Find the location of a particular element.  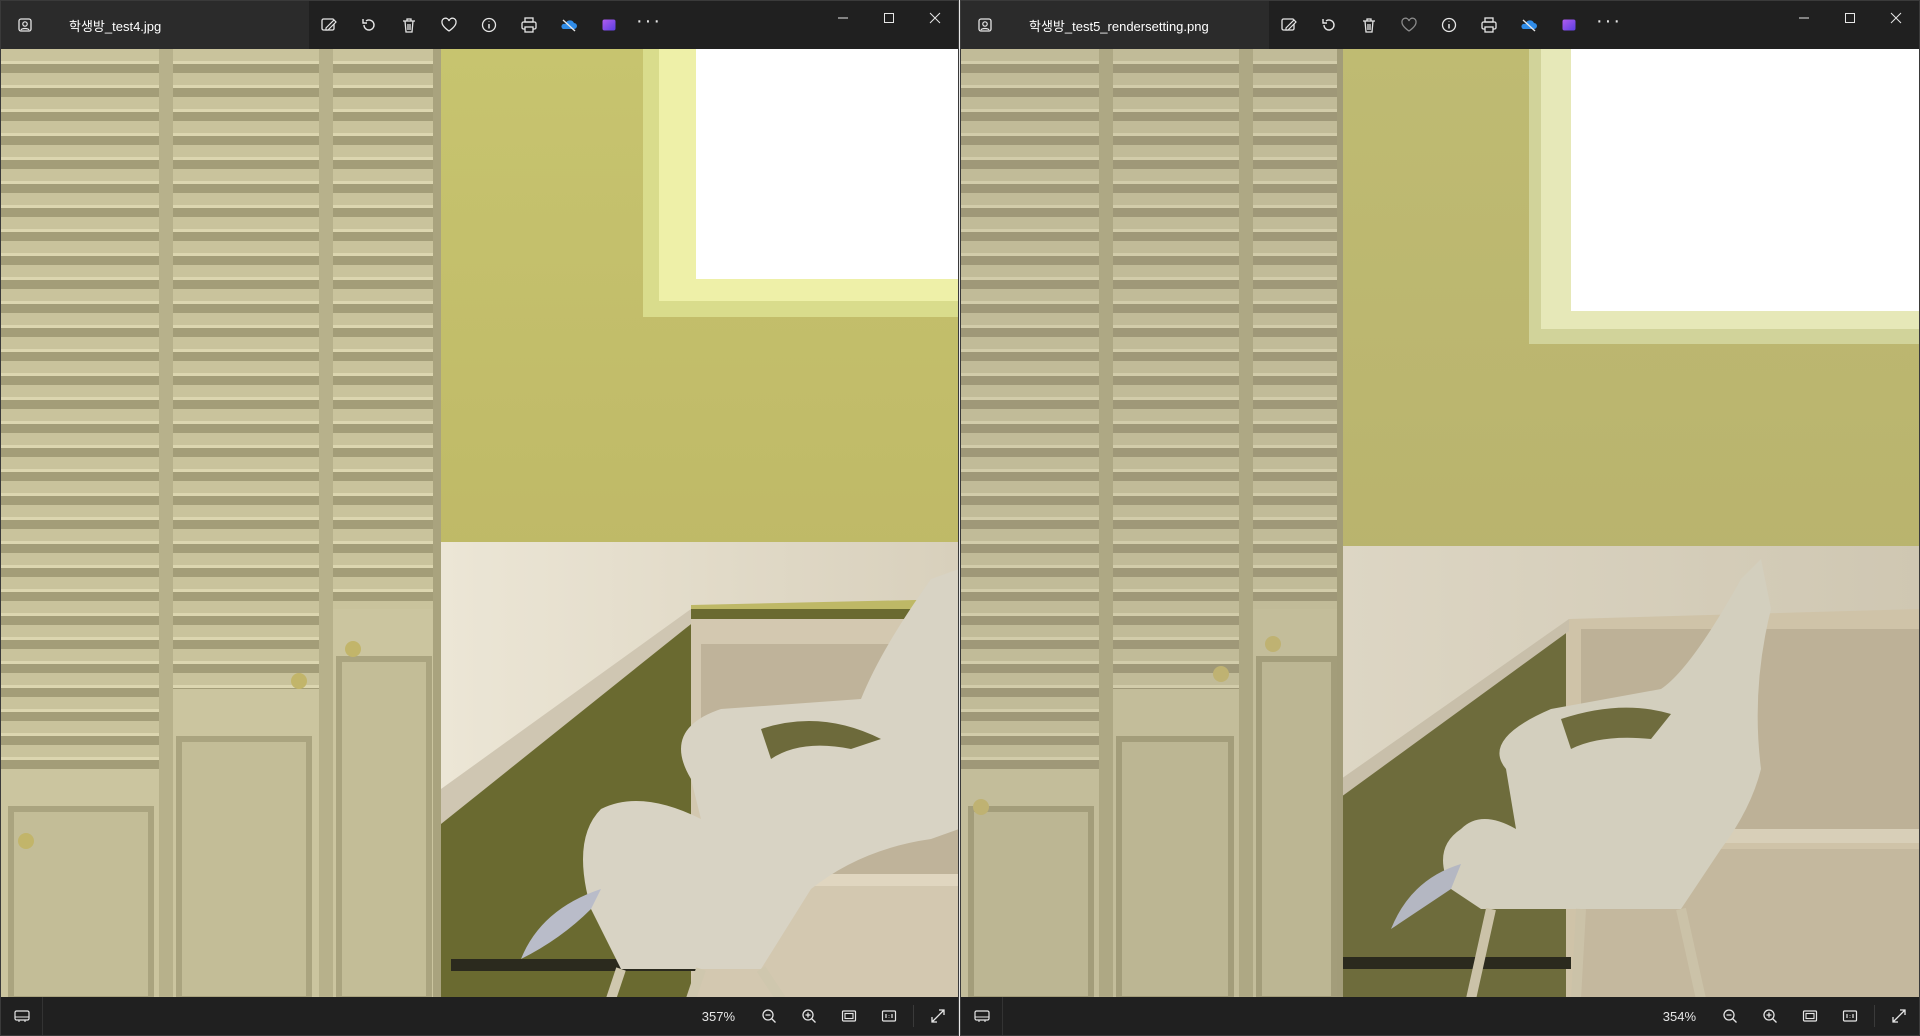

status-bar: 354% is located at coordinates (1440, 1016).